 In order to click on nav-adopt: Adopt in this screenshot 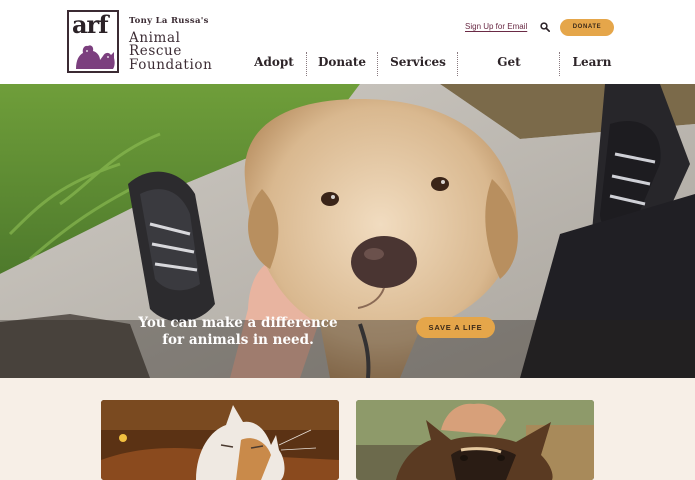, I will do `click(274, 63)`.